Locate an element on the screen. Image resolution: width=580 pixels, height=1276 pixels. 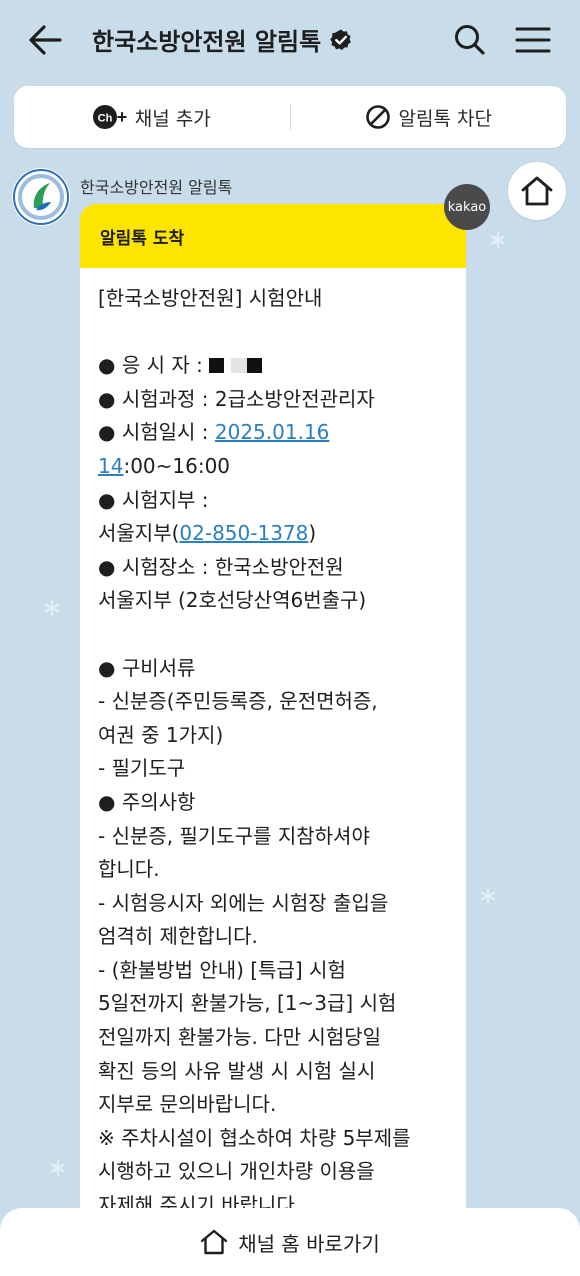
branch-name-line: 서울지부(02-850-1378) is located at coordinates (278, 534).